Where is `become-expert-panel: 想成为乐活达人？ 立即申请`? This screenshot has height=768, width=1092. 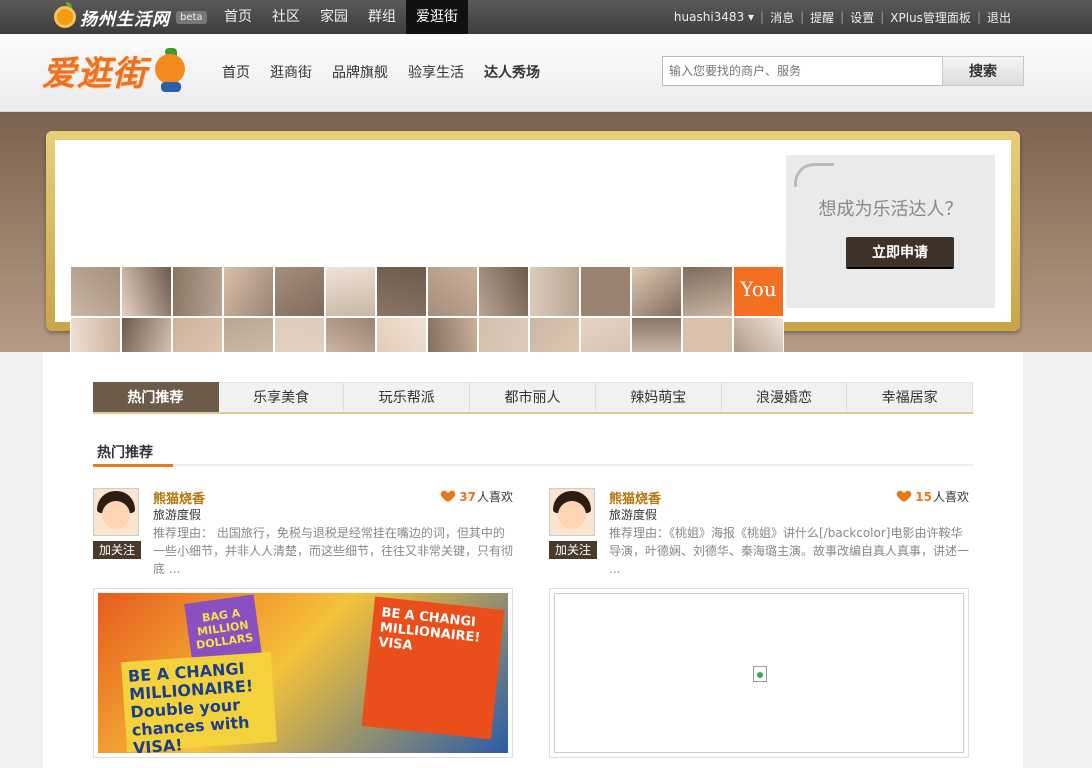
become-expert-panel: 想成为乐活达人？ 立即申请 is located at coordinates (890, 231).